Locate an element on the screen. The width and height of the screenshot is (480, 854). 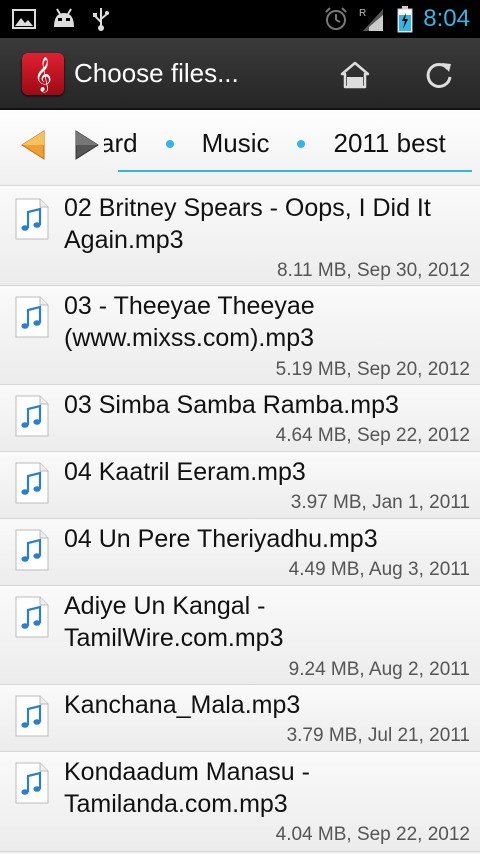
file-name: 04 Kaatril Eeram.mp3 is located at coordinates (185, 472).